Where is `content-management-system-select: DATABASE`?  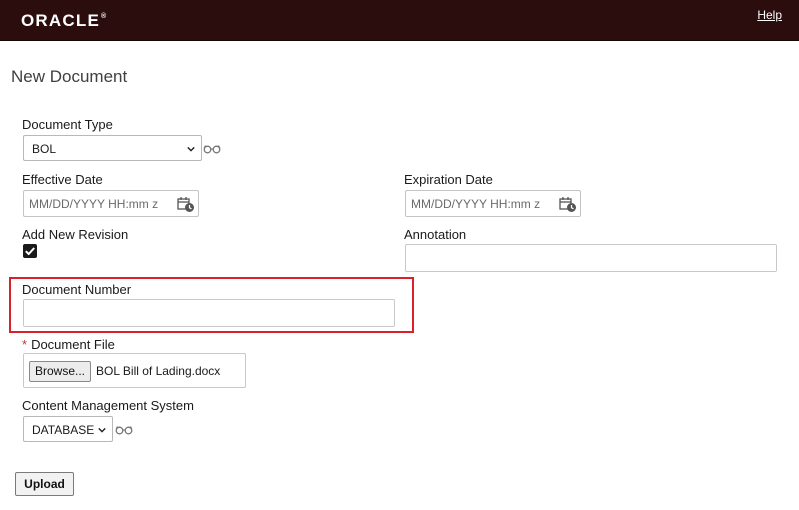 content-management-system-select: DATABASE is located at coordinates (68, 429).